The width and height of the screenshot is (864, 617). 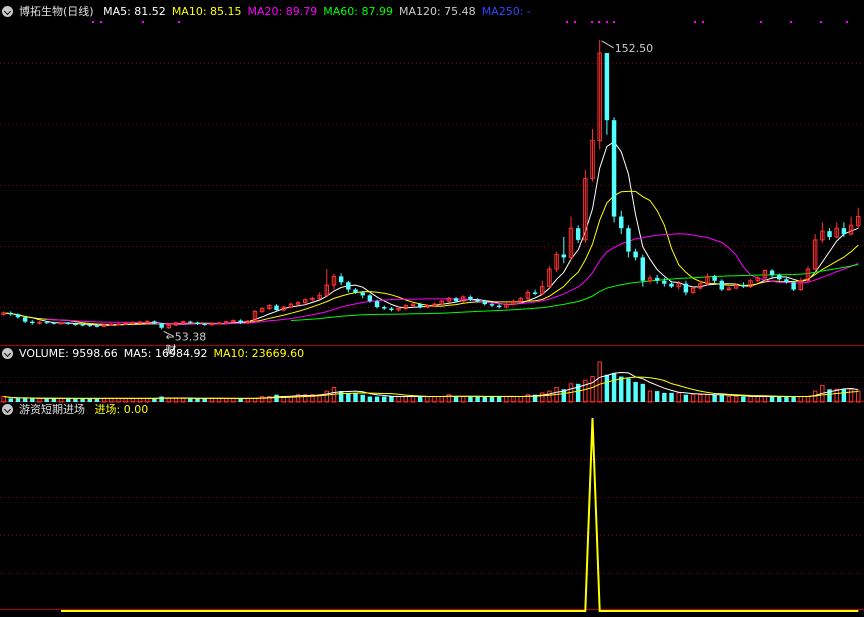 I want to click on volume-panel-toggle-icon, so click(x=7, y=353).